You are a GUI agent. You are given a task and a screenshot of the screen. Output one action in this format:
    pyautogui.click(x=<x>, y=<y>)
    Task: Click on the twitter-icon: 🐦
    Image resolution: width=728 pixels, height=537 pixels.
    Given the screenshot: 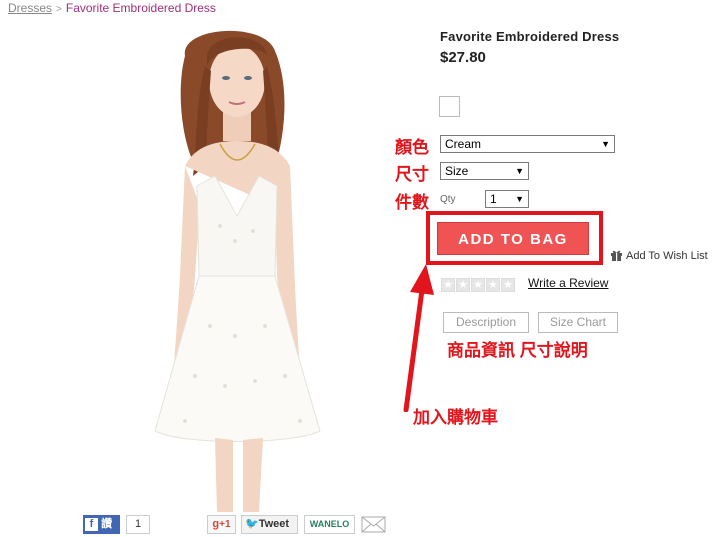 What is the action you would take?
    pyautogui.click(x=252, y=524)
    